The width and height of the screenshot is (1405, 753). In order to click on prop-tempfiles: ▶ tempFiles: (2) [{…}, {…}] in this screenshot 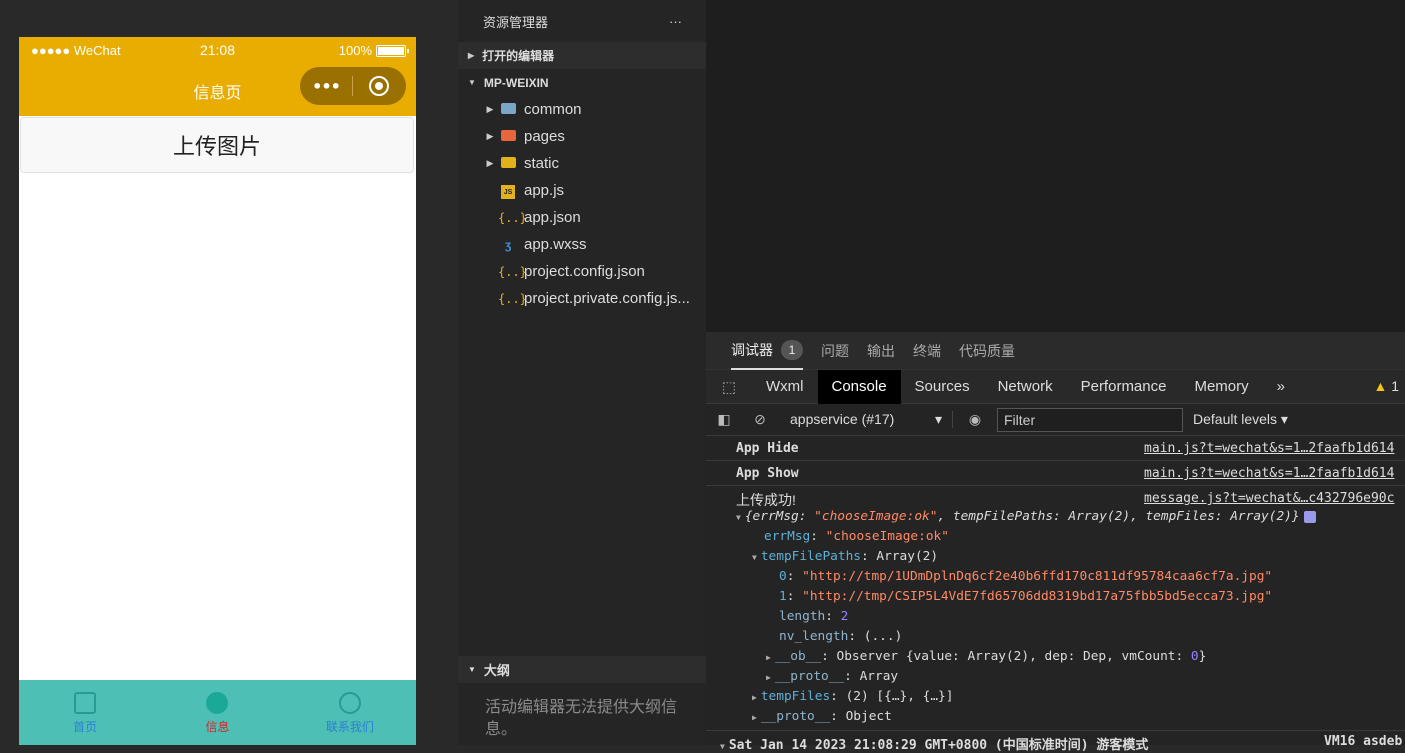, I will do `click(852, 696)`.